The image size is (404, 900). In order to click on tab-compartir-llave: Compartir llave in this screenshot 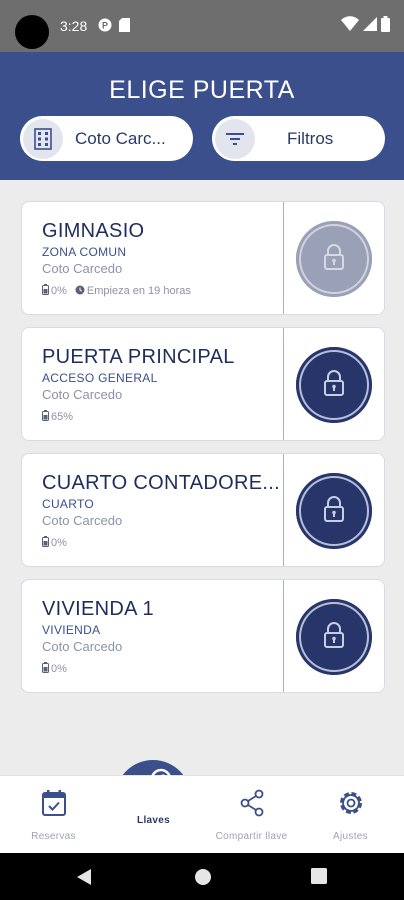, I will do `click(251, 815)`.